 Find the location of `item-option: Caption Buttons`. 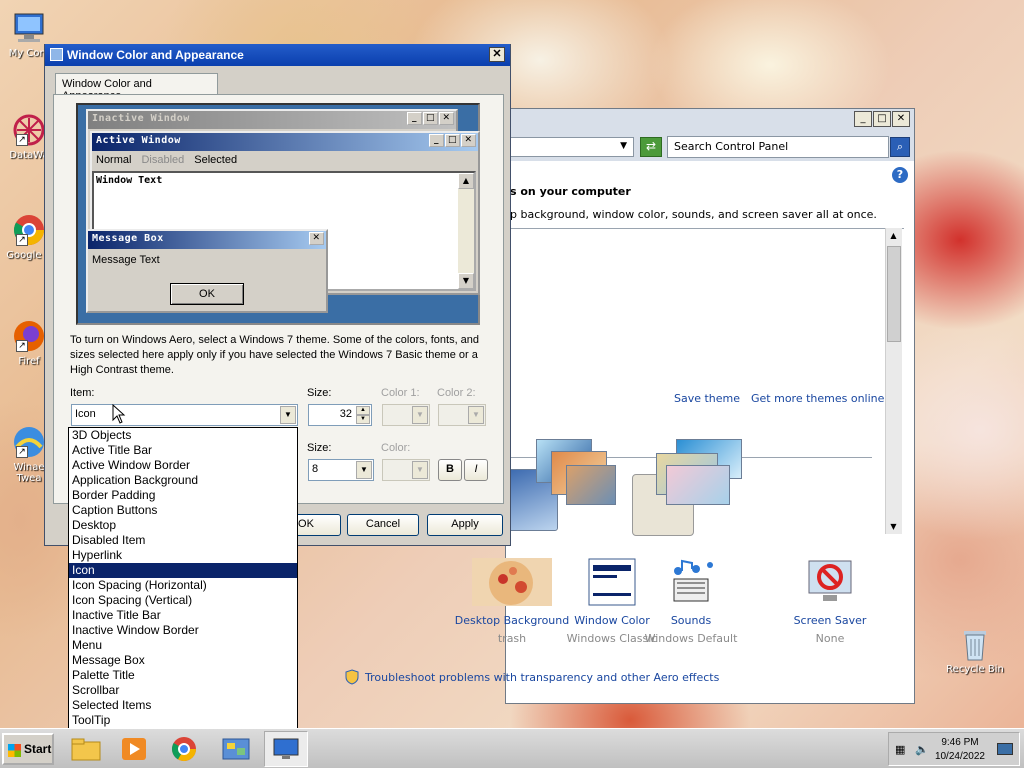

item-option: Caption Buttons is located at coordinates (183, 510).